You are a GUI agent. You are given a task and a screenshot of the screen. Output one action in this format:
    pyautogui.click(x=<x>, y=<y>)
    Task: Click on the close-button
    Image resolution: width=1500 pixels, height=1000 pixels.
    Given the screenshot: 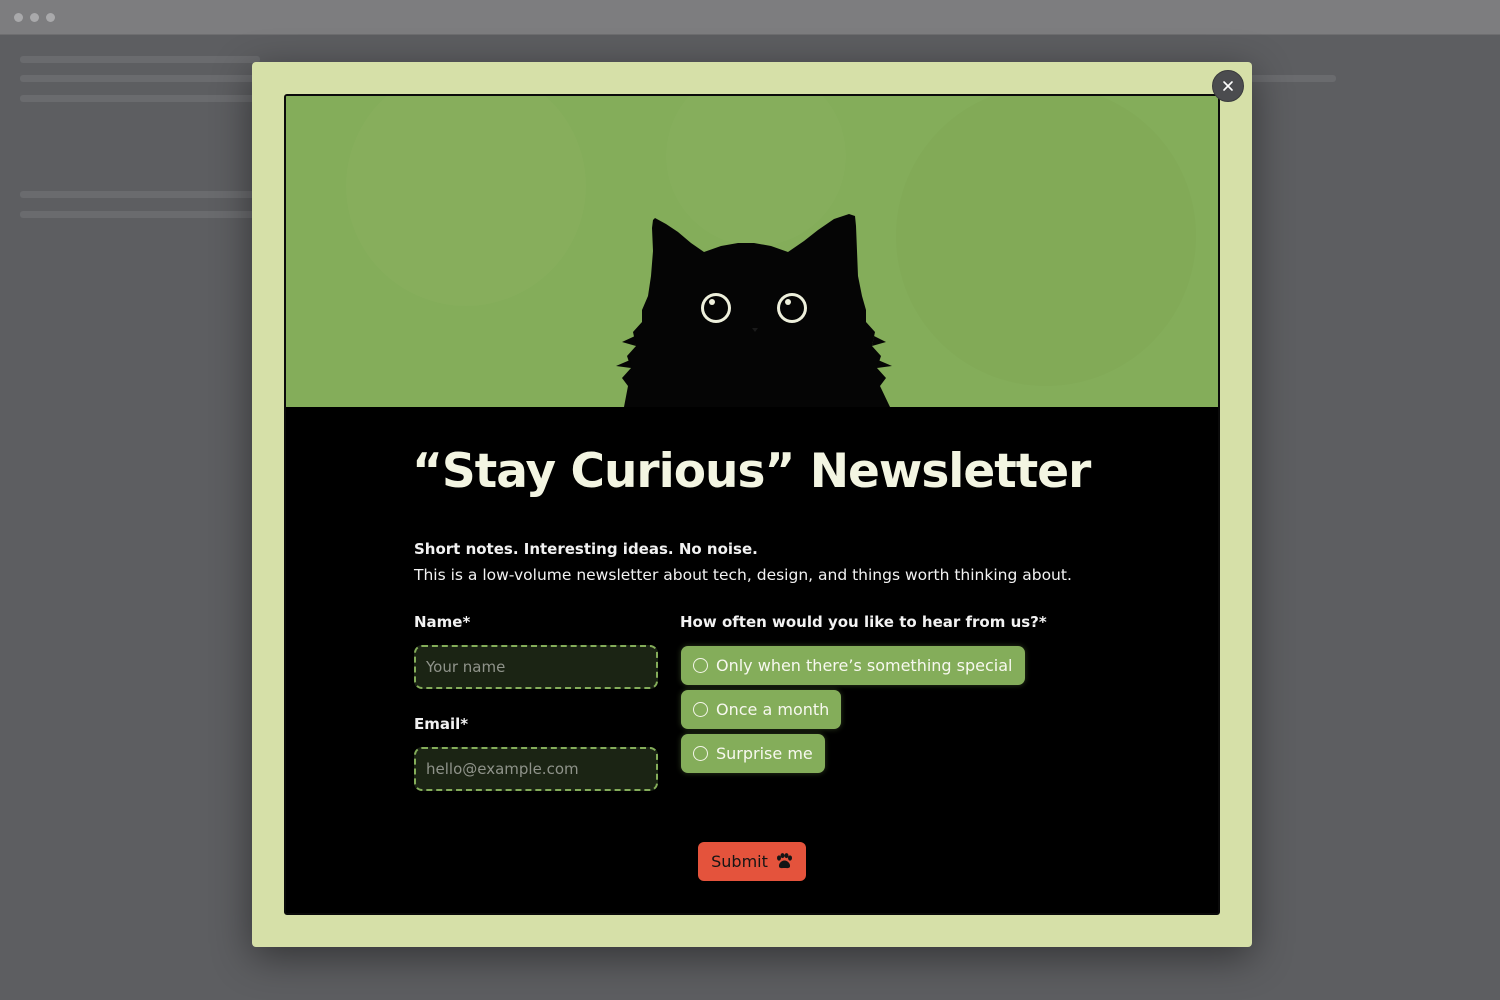 What is the action you would take?
    pyautogui.click(x=1228, y=86)
    